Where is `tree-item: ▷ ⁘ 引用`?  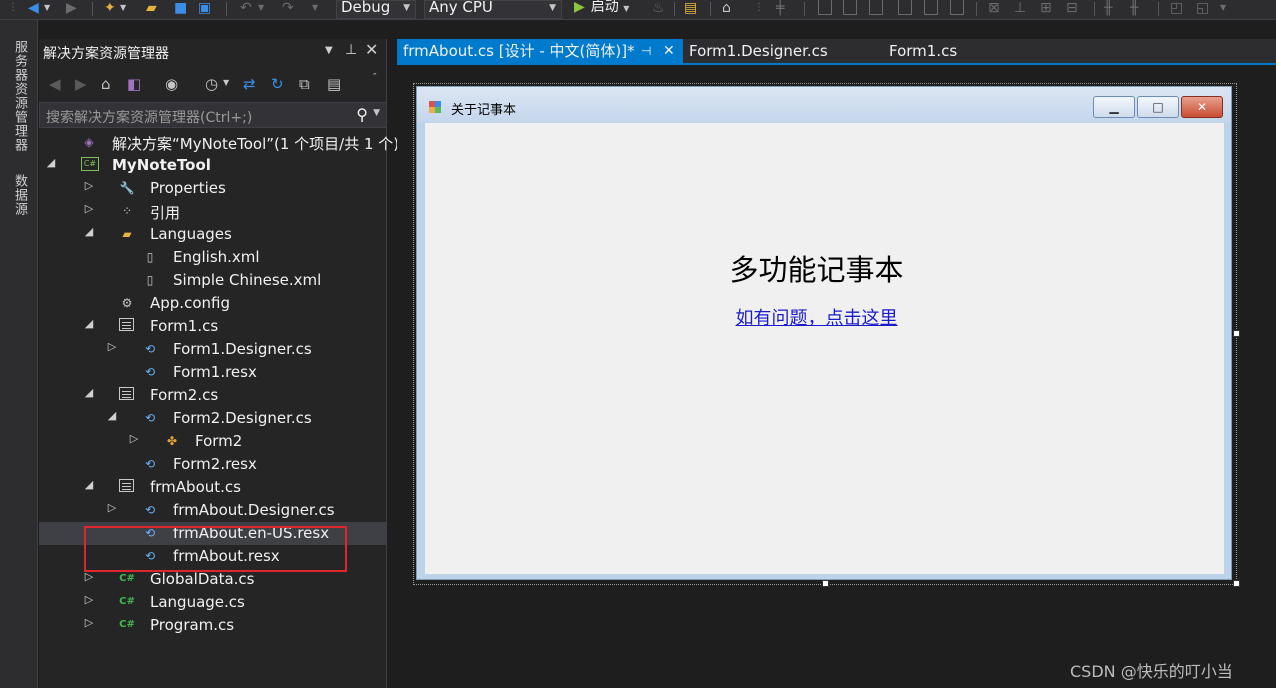 tree-item: ▷ ⁘ 引用 is located at coordinates (213, 211).